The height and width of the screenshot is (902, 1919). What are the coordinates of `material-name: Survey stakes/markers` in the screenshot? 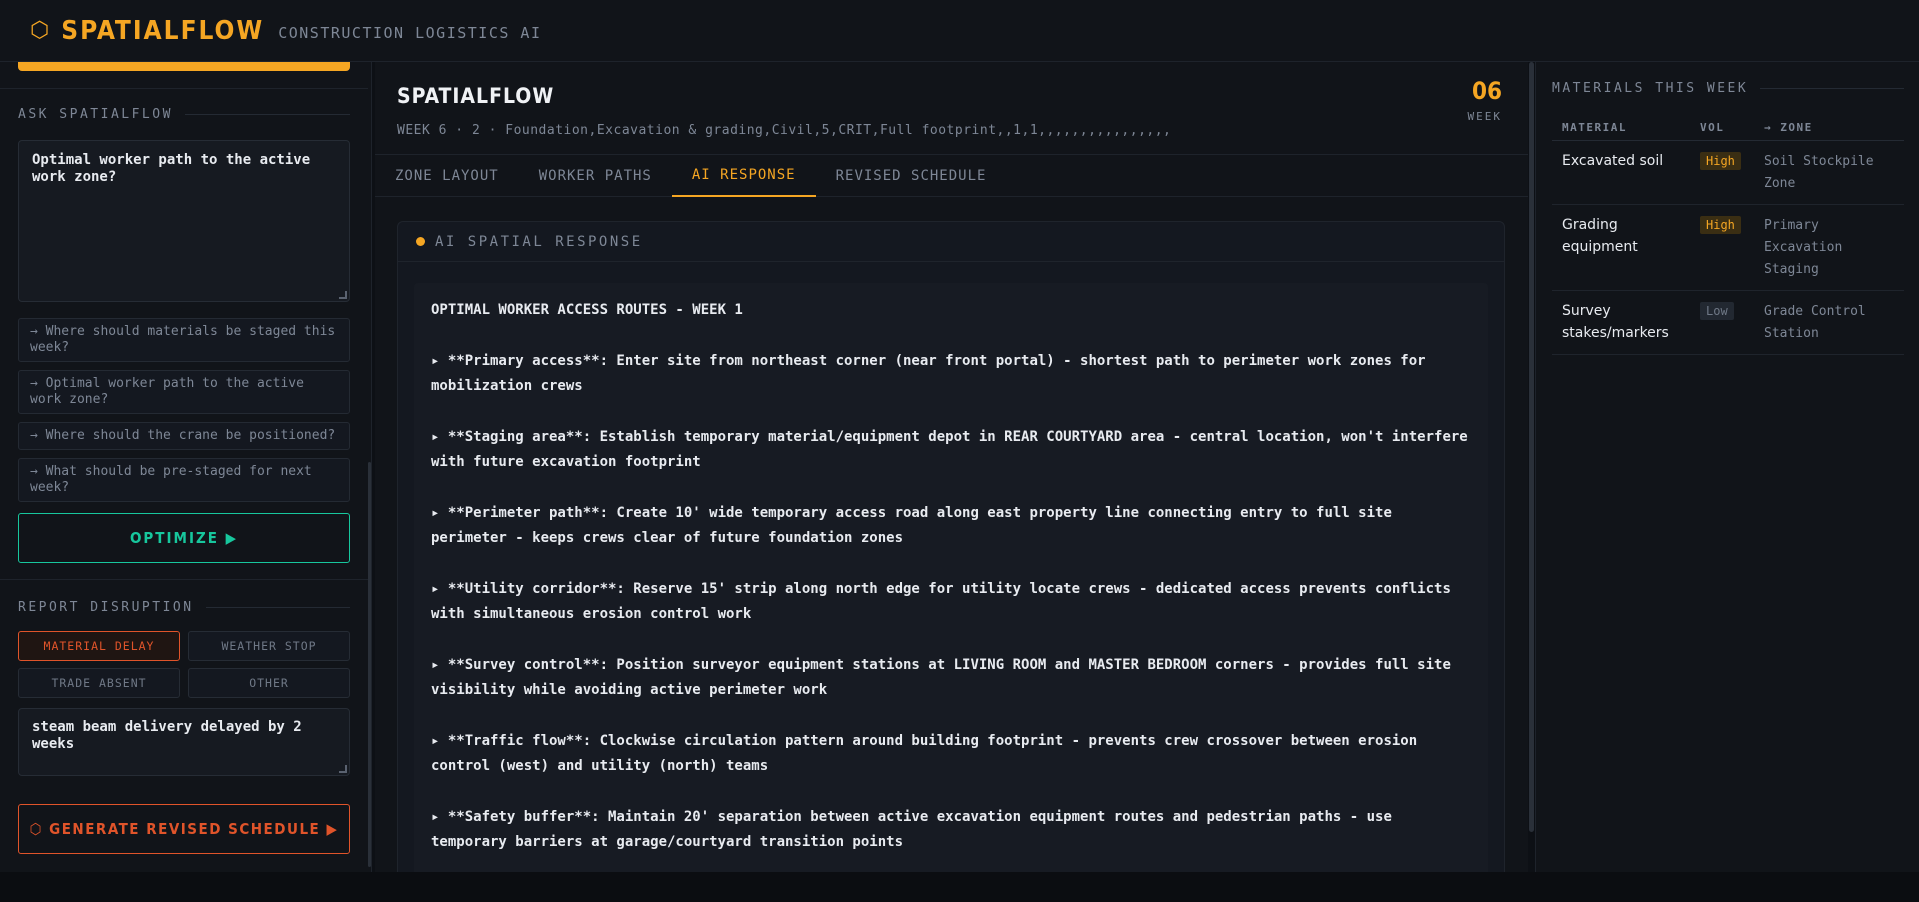 It's located at (1615, 322).